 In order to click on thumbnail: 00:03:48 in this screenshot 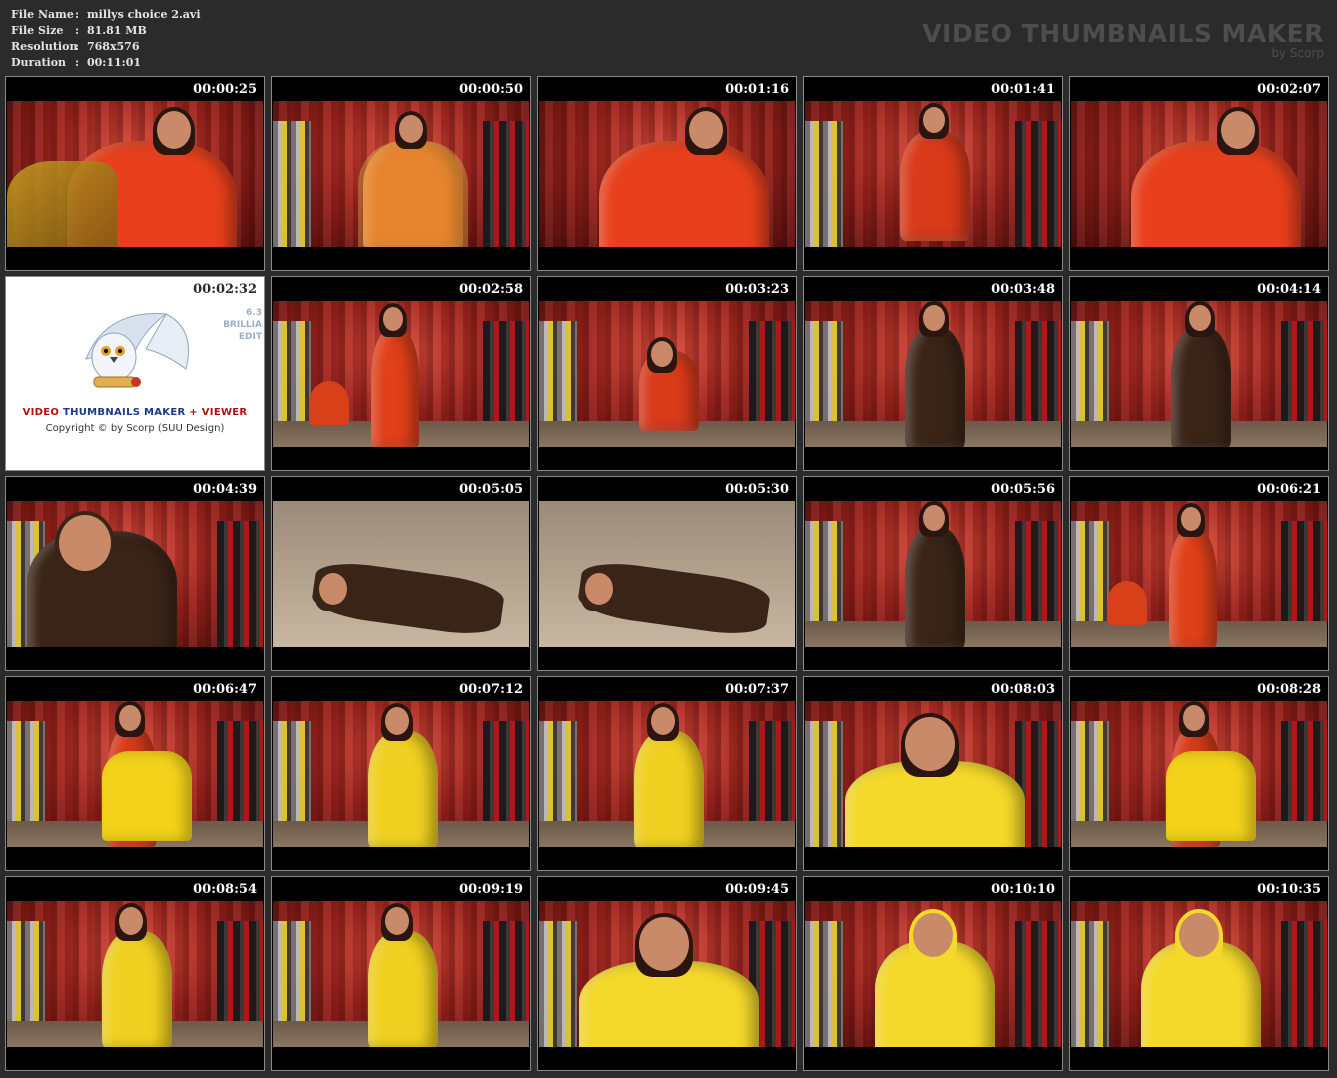, I will do `click(933, 373)`.